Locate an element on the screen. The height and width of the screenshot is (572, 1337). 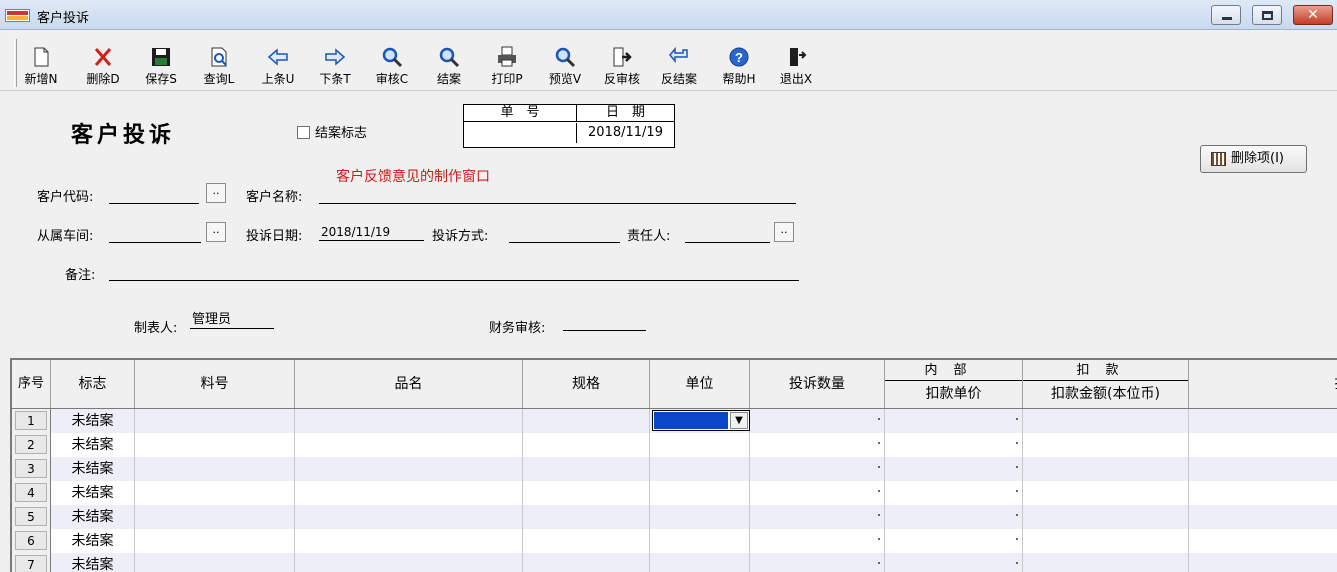
remark-field is located at coordinates (454, 272).